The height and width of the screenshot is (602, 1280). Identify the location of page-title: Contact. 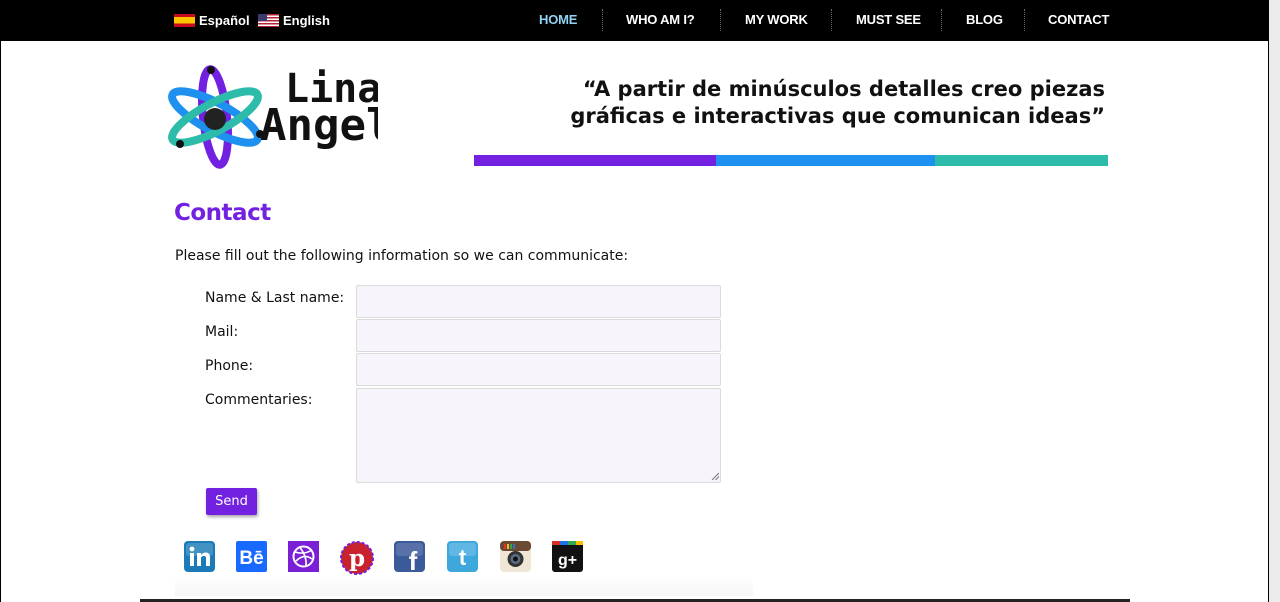
(222, 213).